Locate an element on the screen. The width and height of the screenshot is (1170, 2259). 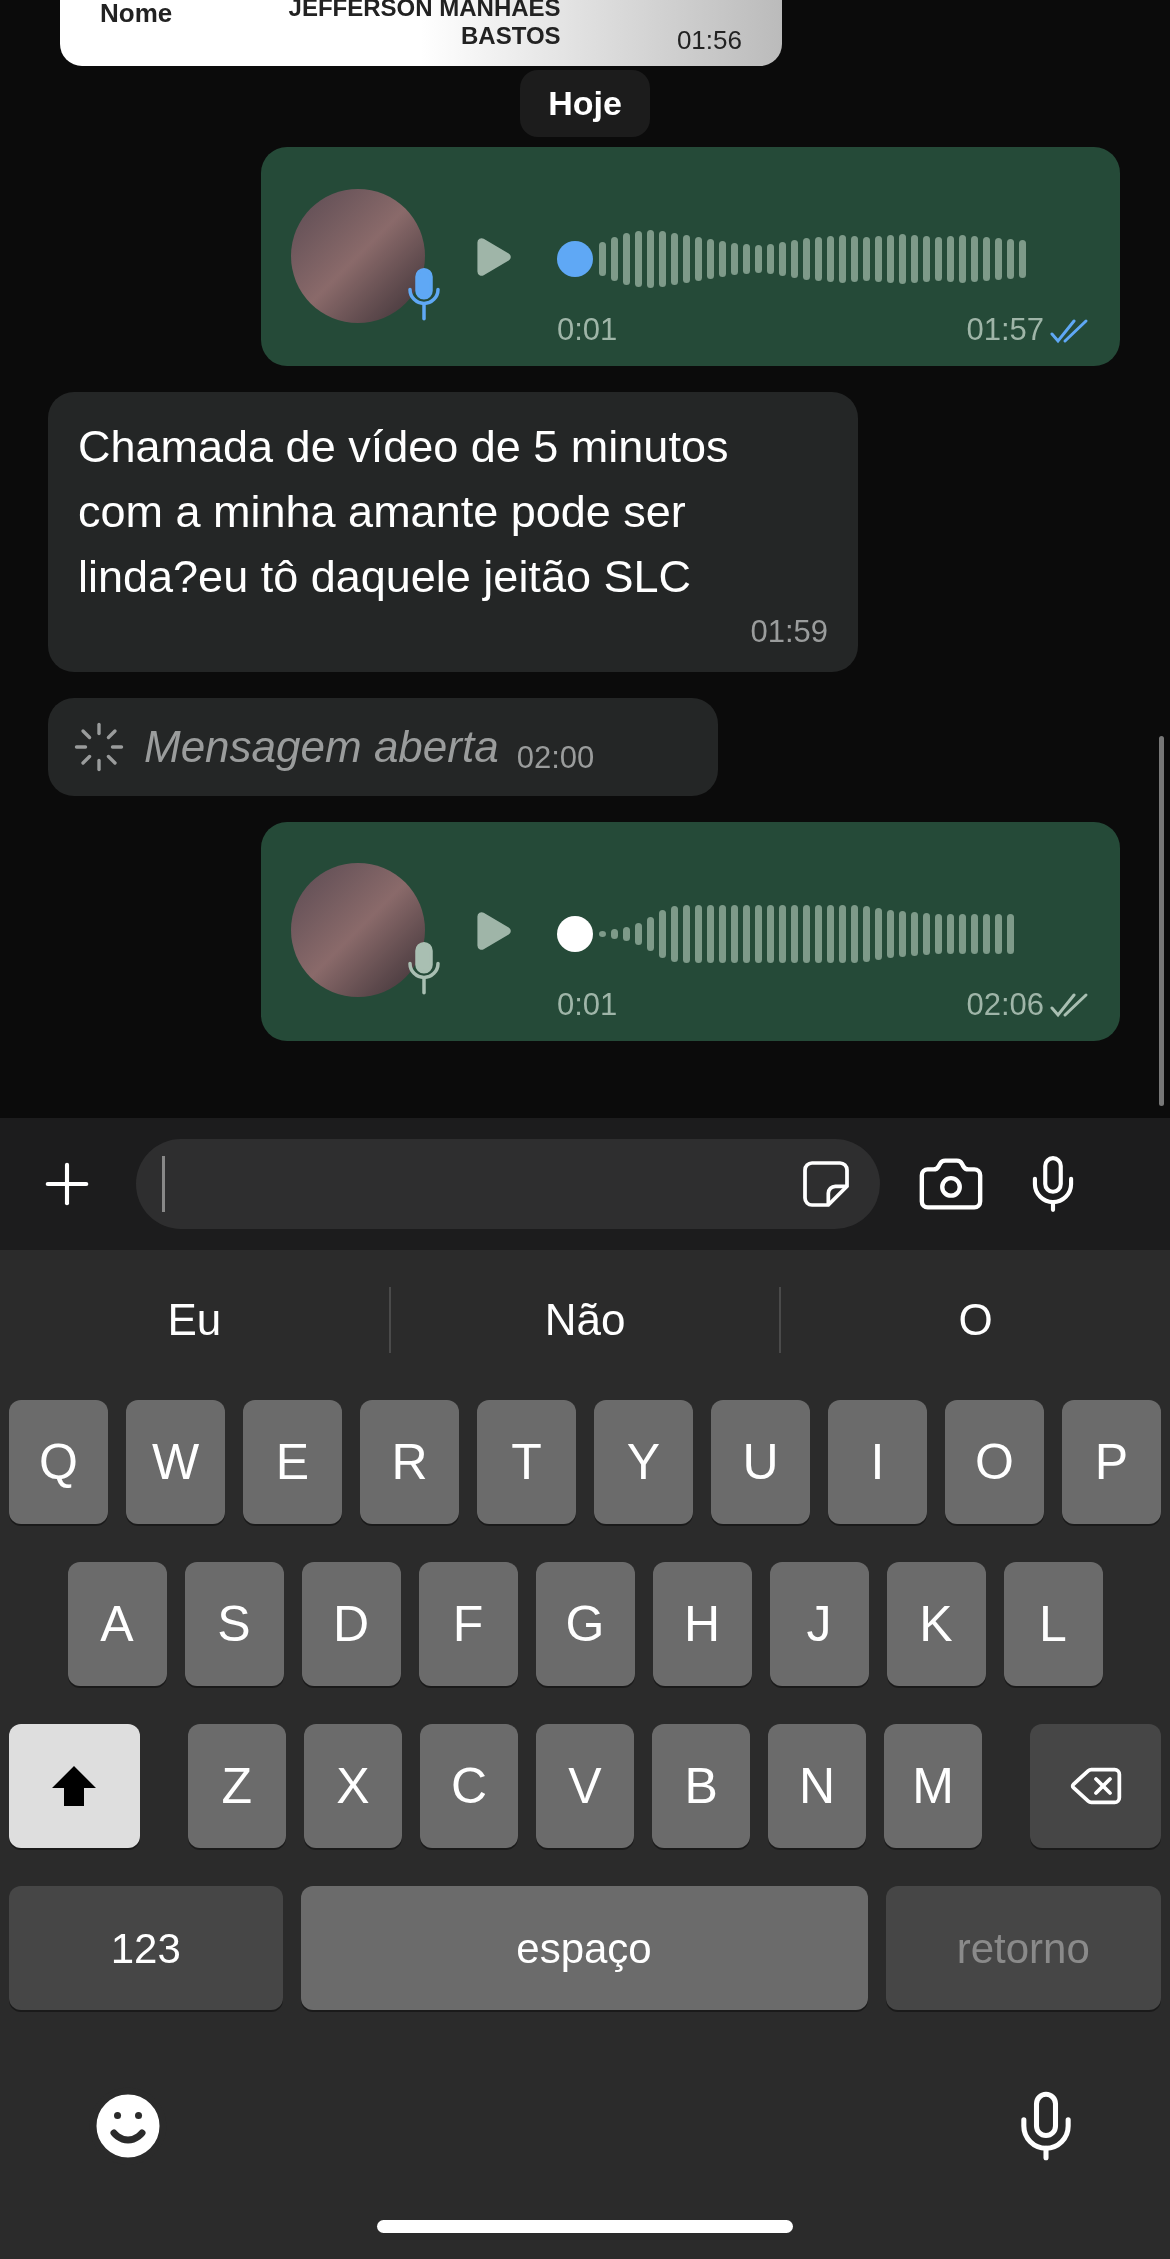
numbers-key: 123 is located at coordinates (146, 1948).